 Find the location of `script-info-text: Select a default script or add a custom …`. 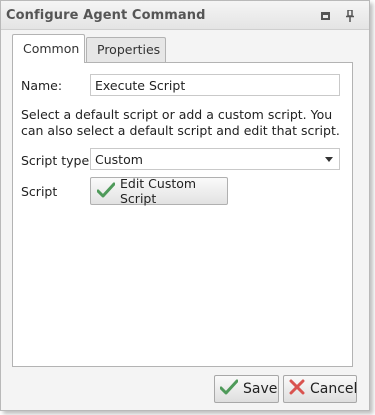

script-info-text: Select a default script or add a custom … is located at coordinates (180, 122).